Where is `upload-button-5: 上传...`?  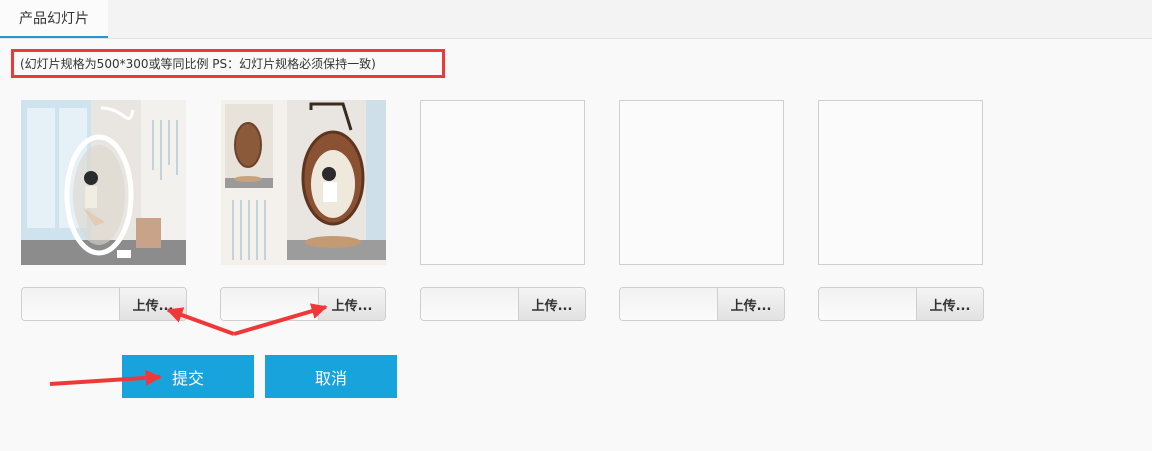
upload-button-5: 上传... is located at coordinates (949, 304).